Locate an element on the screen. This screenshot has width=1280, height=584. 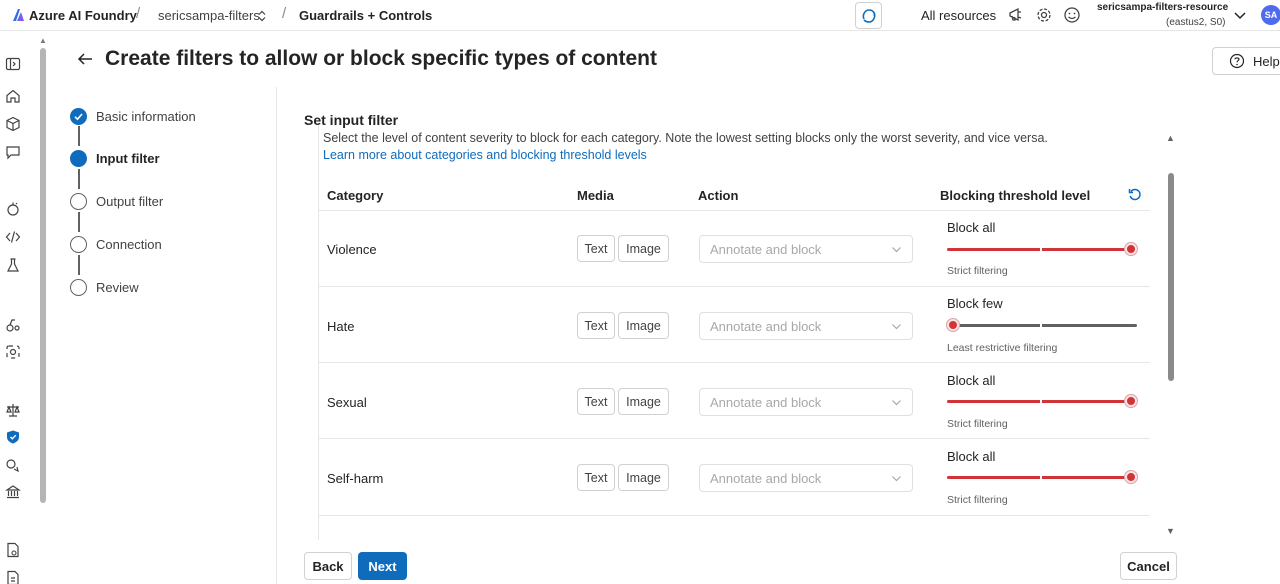
reset-icon is located at coordinates (1135, 195).